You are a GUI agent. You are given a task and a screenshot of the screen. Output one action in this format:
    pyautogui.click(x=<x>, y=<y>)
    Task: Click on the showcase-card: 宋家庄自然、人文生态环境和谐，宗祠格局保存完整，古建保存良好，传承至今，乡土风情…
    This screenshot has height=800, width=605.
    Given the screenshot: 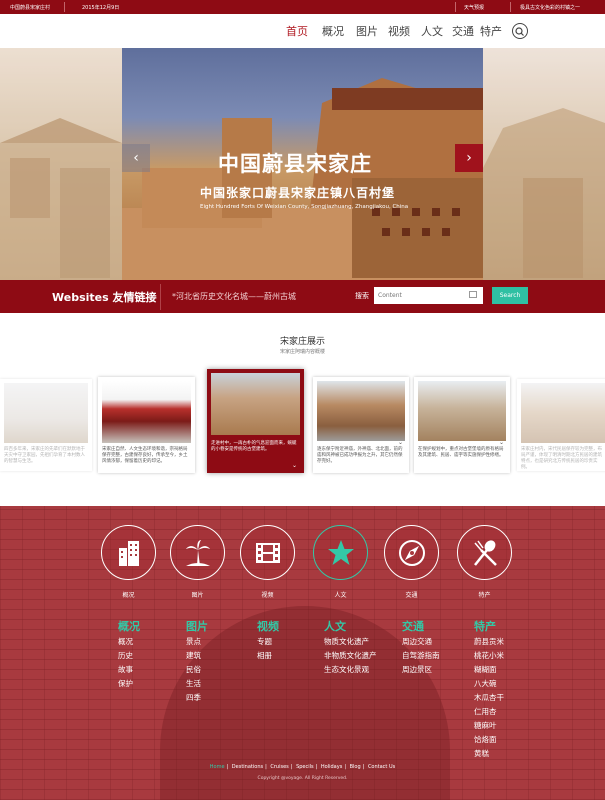 What is the action you would take?
    pyautogui.click(x=146, y=425)
    